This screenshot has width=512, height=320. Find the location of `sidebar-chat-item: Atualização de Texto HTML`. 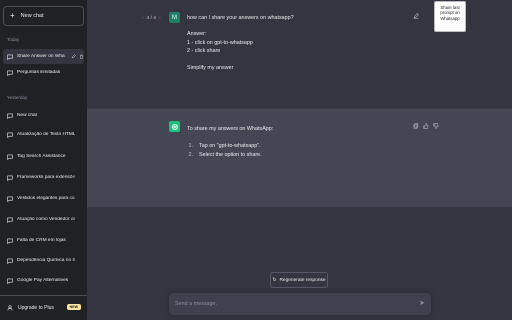

sidebar-chat-item: Atualização de Texto HTML is located at coordinates (43, 134).